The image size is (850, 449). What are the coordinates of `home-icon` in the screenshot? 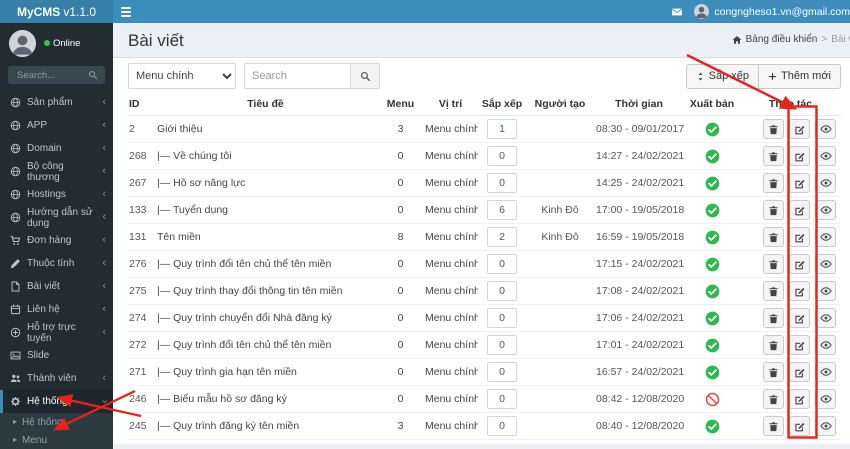 It's located at (737, 40).